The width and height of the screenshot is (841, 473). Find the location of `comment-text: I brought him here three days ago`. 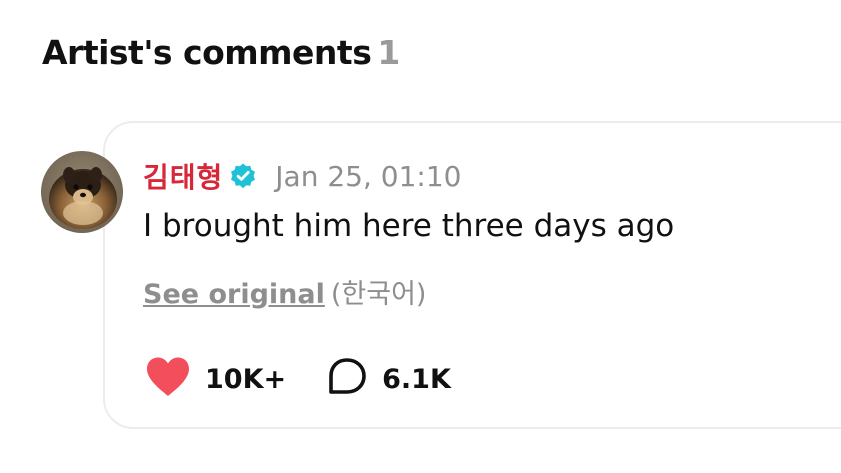

comment-text: I brought him here three days ago is located at coordinates (409, 226).